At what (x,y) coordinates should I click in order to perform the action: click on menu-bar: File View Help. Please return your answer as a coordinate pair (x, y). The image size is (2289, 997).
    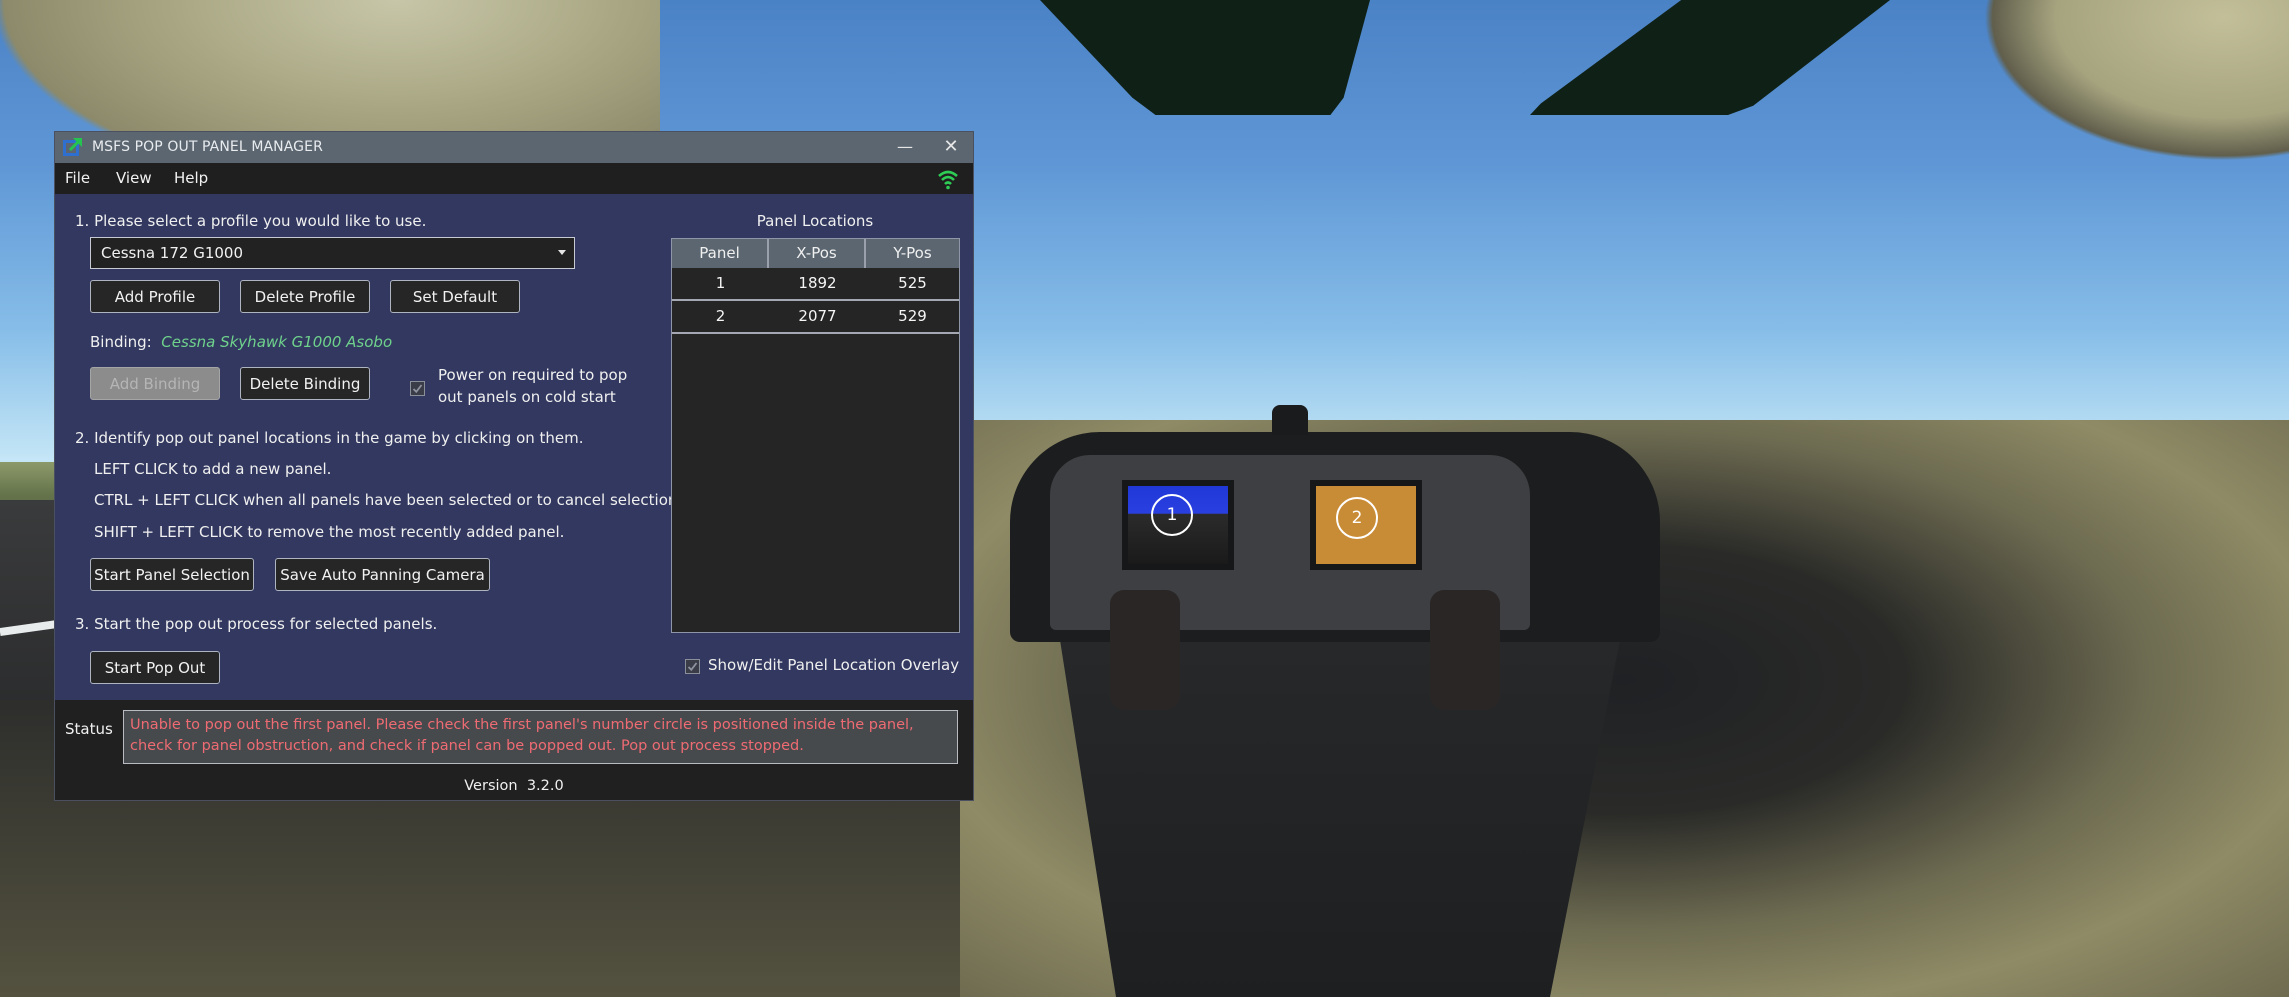
    Looking at the image, I should click on (514, 178).